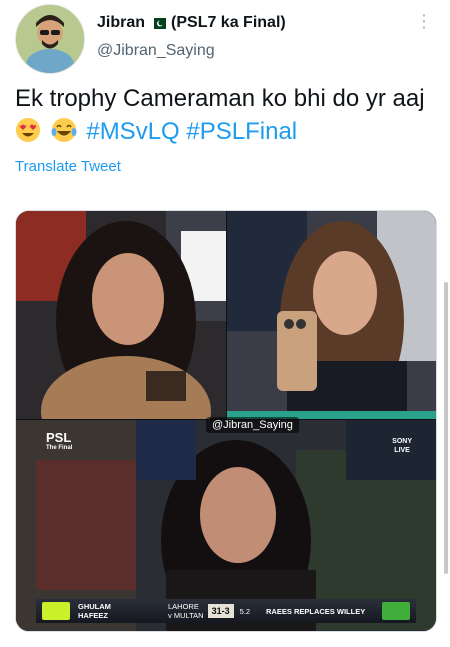  Describe the element at coordinates (183, 606) in the screenshot. I see `batting-team: LAHORE` at that location.